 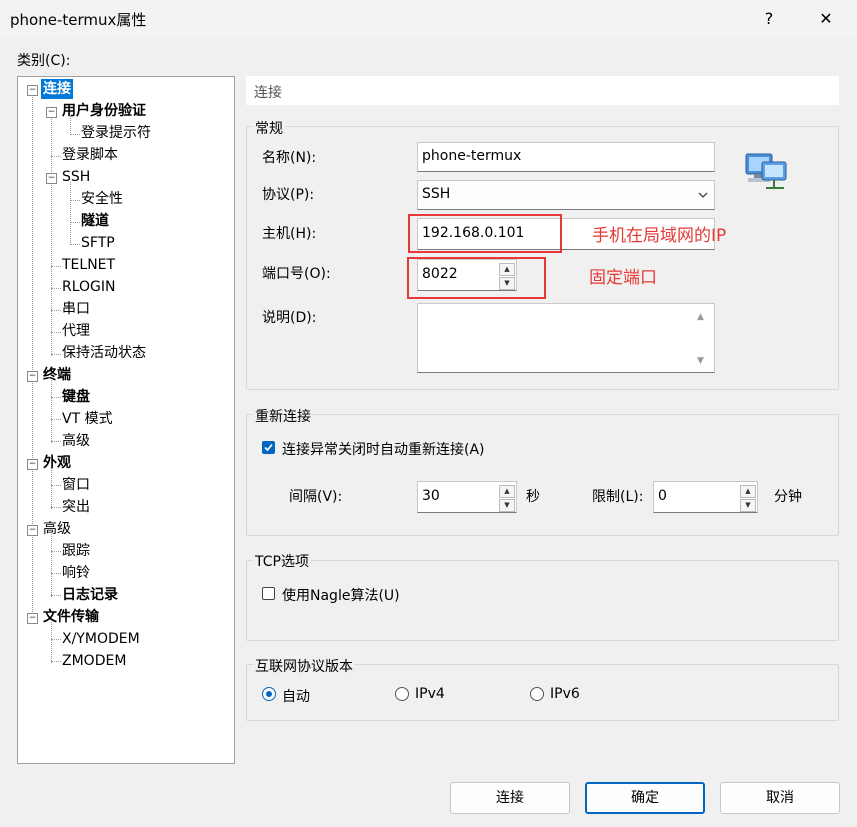 What do you see at coordinates (76, 507) in the screenshot?
I see `tree-item-highlight: 突出` at bounding box center [76, 507].